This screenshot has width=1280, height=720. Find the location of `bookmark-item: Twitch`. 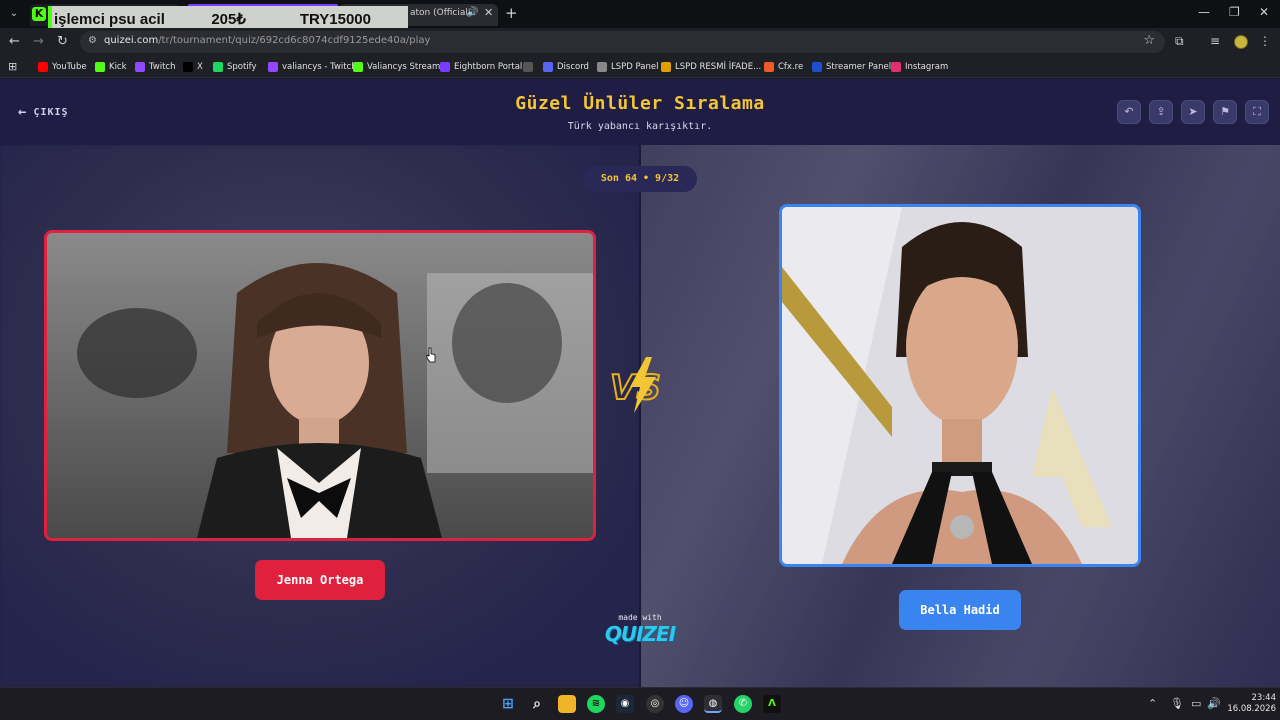

bookmark-item: Twitch is located at coordinates (155, 67).